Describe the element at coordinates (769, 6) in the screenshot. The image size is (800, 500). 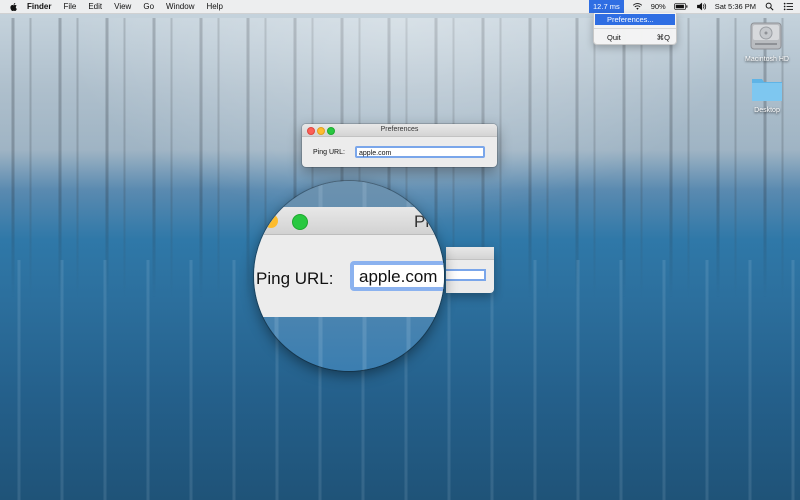
I see `search-icon` at that location.